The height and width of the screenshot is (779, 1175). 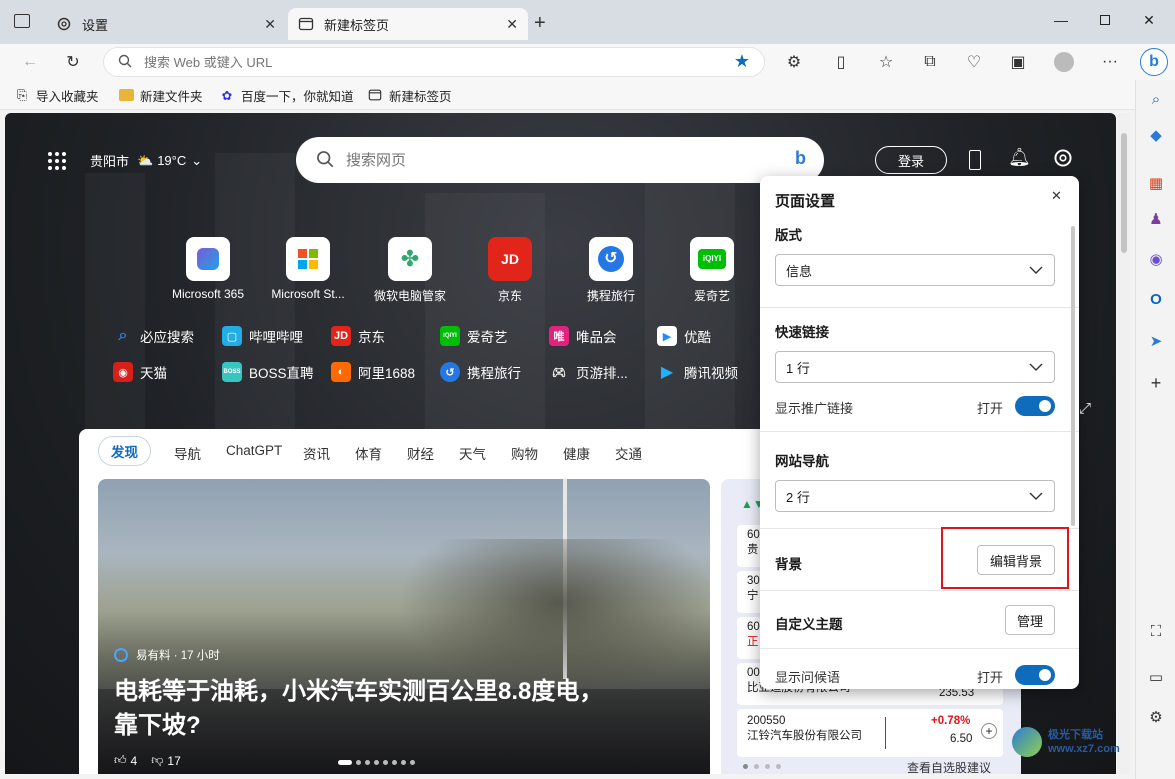 What do you see at coordinates (667, 372) in the screenshot?
I see `tencent-video-icon: ▶` at bounding box center [667, 372].